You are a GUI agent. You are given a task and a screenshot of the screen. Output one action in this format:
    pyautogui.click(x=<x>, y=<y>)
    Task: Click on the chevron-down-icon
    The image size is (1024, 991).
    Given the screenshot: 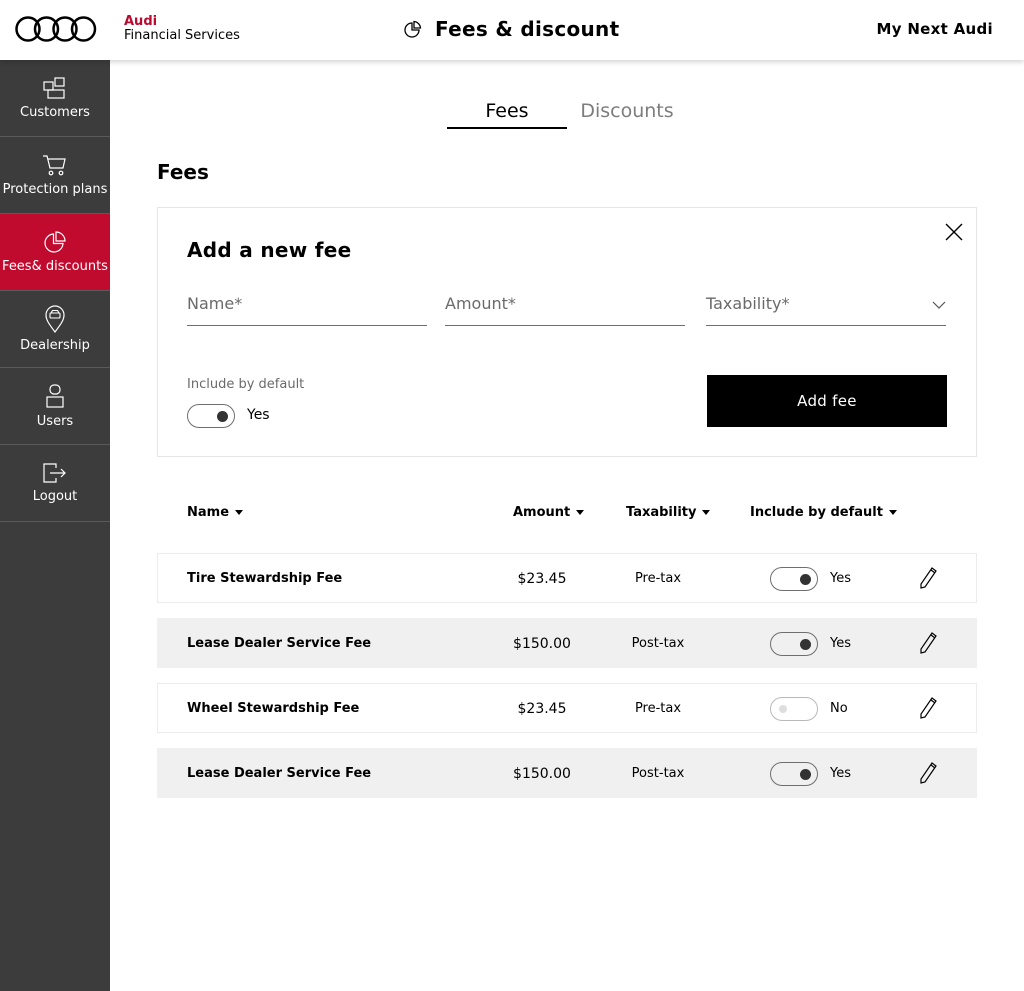 What is the action you would take?
    pyautogui.click(x=939, y=305)
    